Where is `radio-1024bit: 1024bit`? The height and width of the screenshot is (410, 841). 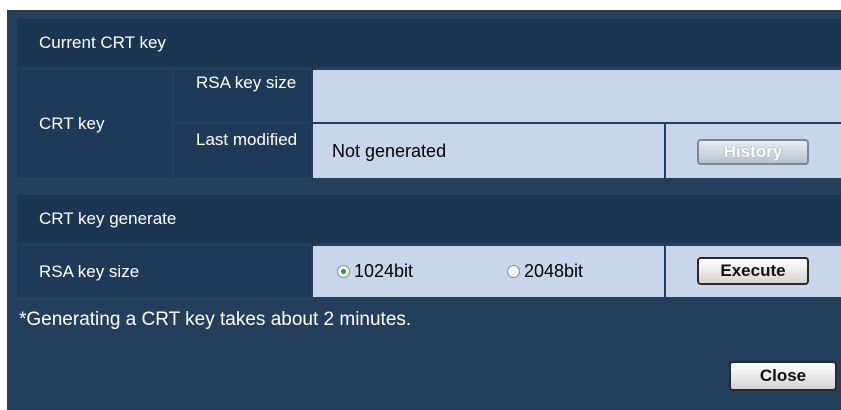
radio-1024bit: 1024bit is located at coordinates (375, 271).